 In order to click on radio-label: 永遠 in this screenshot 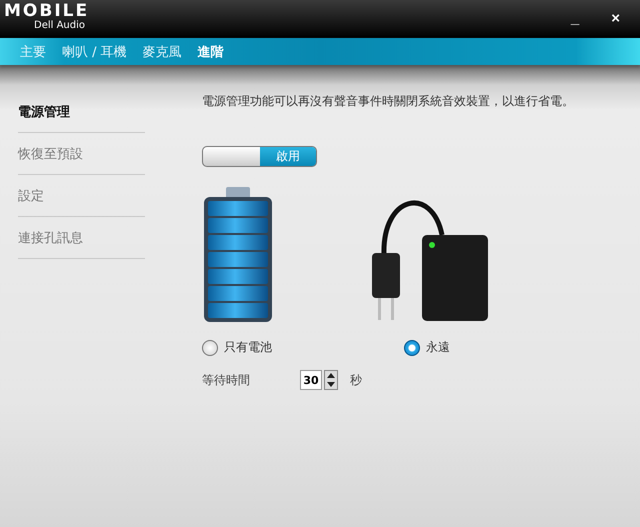, I will do `click(438, 347)`.